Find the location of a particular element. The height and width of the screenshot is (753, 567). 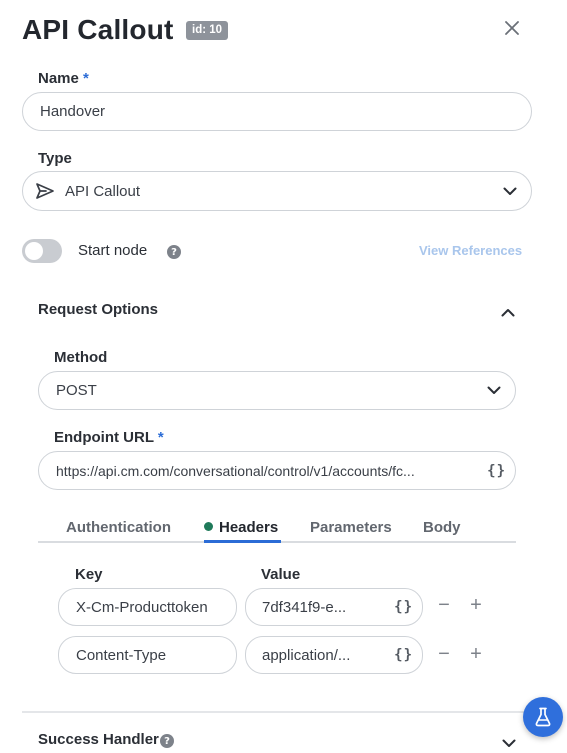

close-icon is located at coordinates (512, 28).